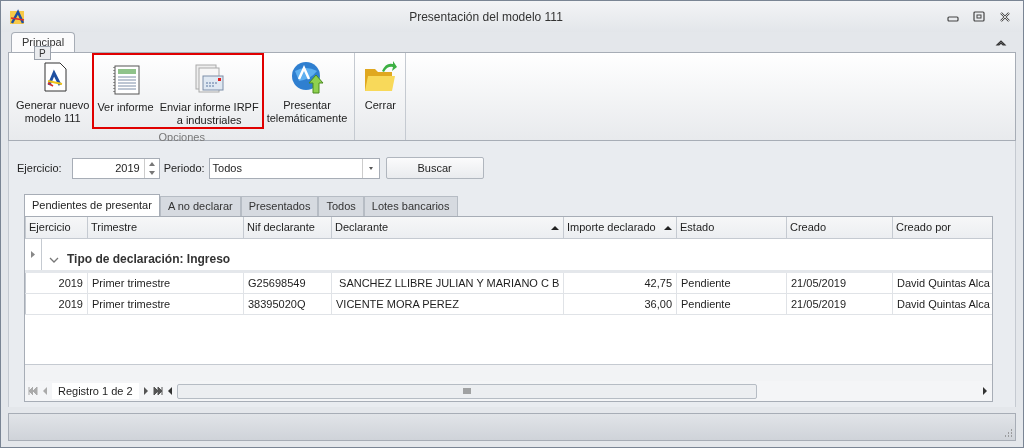  Describe the element at coordinates (92, 205) in the screenshot. I see `tab: Pendientes de presentar` at that location.